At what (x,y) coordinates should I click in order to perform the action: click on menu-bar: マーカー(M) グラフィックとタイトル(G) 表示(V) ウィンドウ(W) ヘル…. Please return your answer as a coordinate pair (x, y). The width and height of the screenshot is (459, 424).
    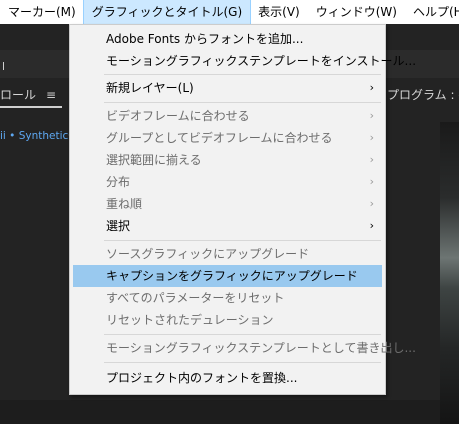
    Looking at the image, I should click on (229, 12).